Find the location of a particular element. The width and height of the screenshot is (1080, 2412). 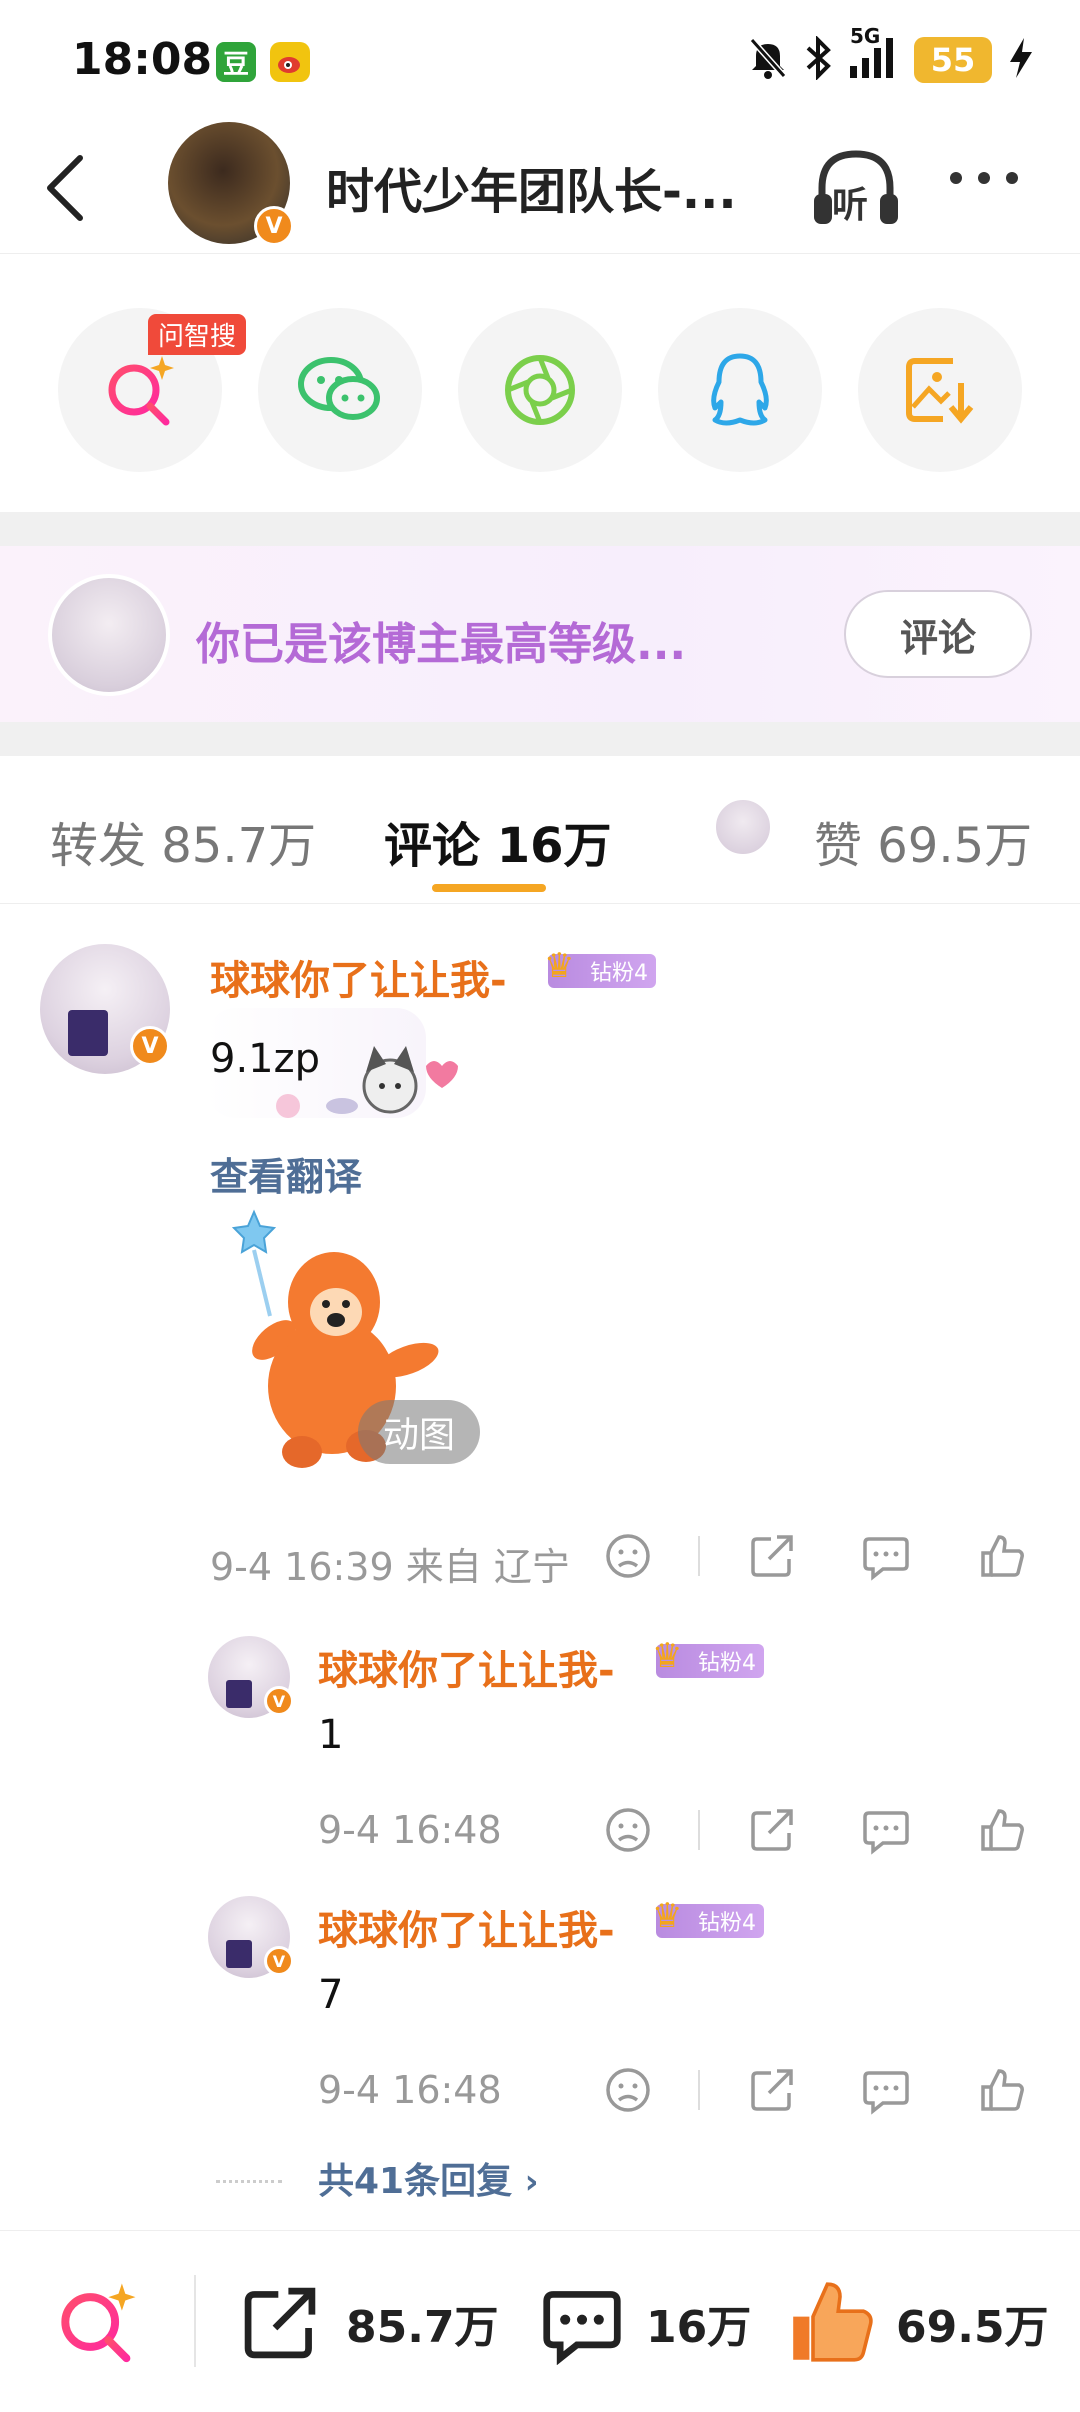

view-all-replies-link: 共41条回复 › is located at coordinates (428, 2178).